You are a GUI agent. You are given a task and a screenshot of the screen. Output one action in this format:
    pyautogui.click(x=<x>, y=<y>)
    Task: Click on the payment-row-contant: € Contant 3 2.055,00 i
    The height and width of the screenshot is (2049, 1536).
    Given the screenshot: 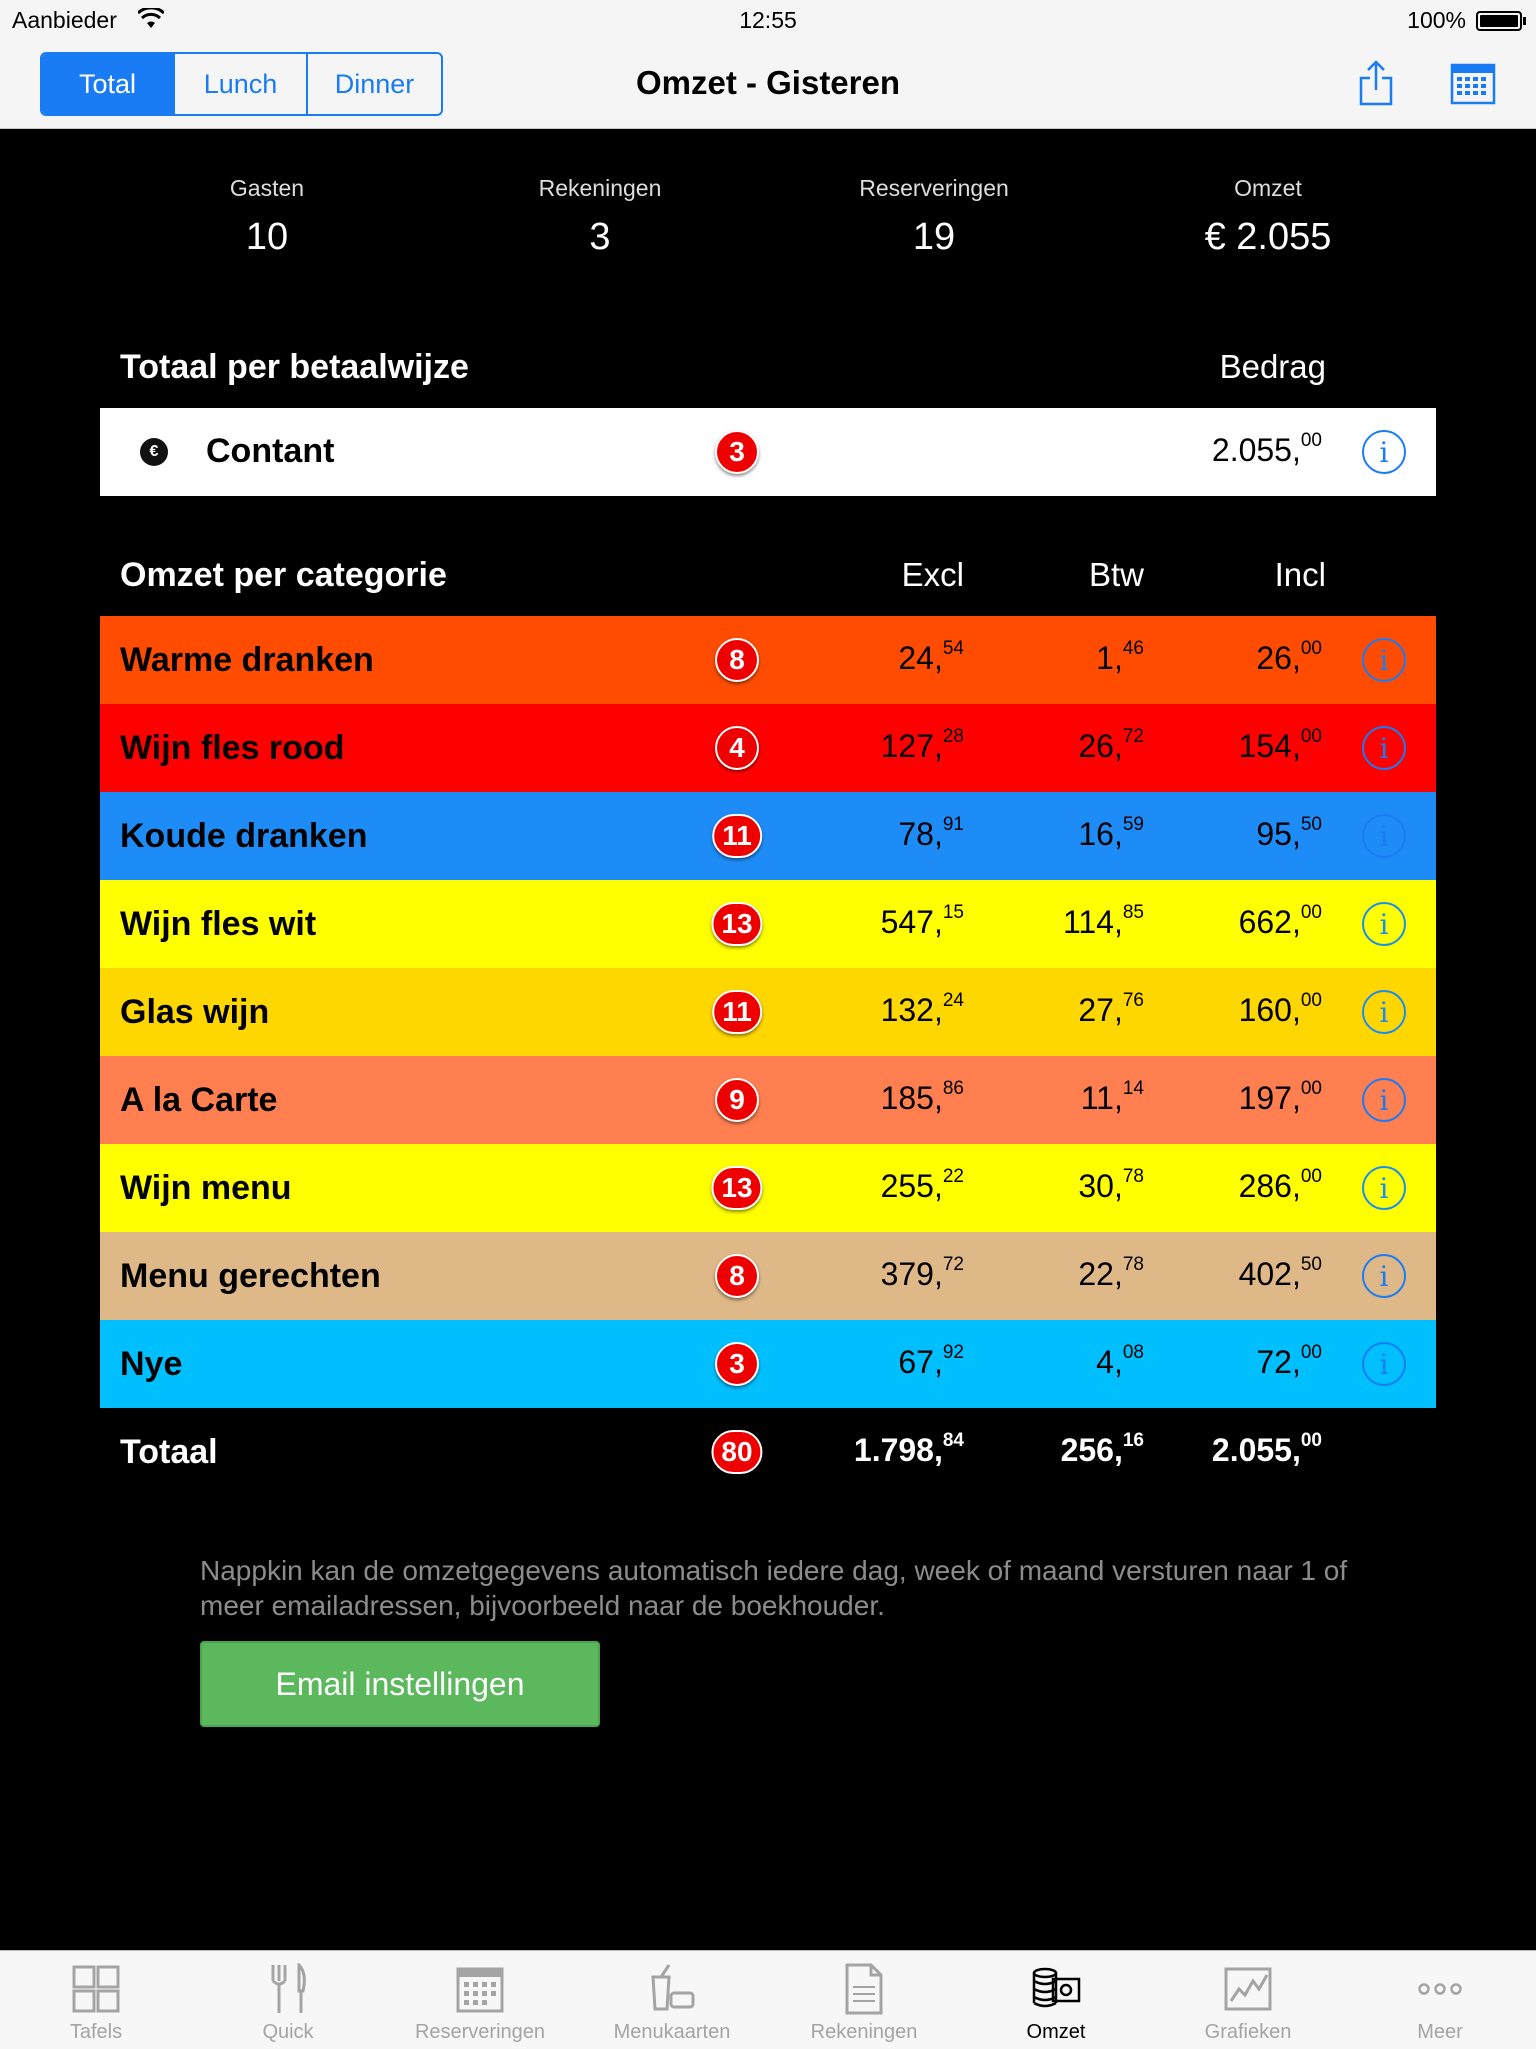 What is the action you would take?
    pyautogui.click(x=768, y=452)
    